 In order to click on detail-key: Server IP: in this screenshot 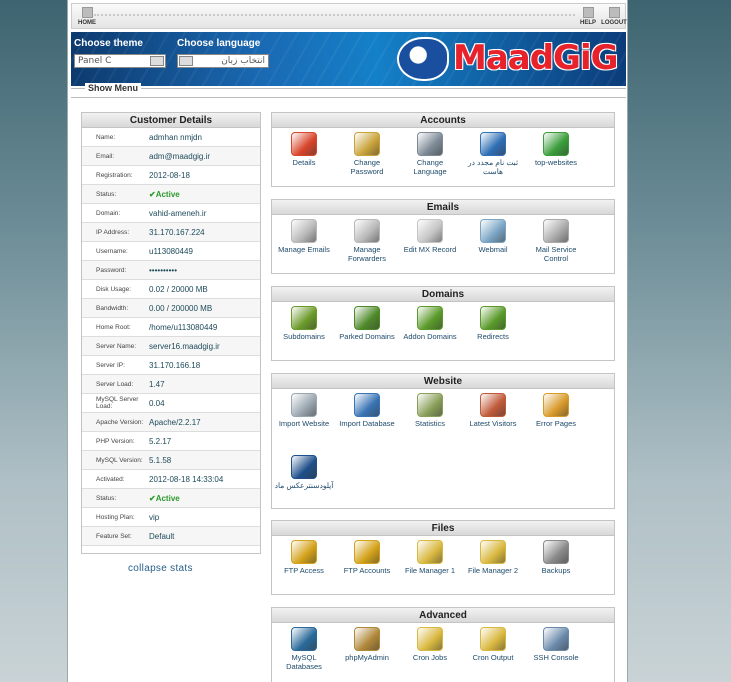, I will do `click(110, 365)`.